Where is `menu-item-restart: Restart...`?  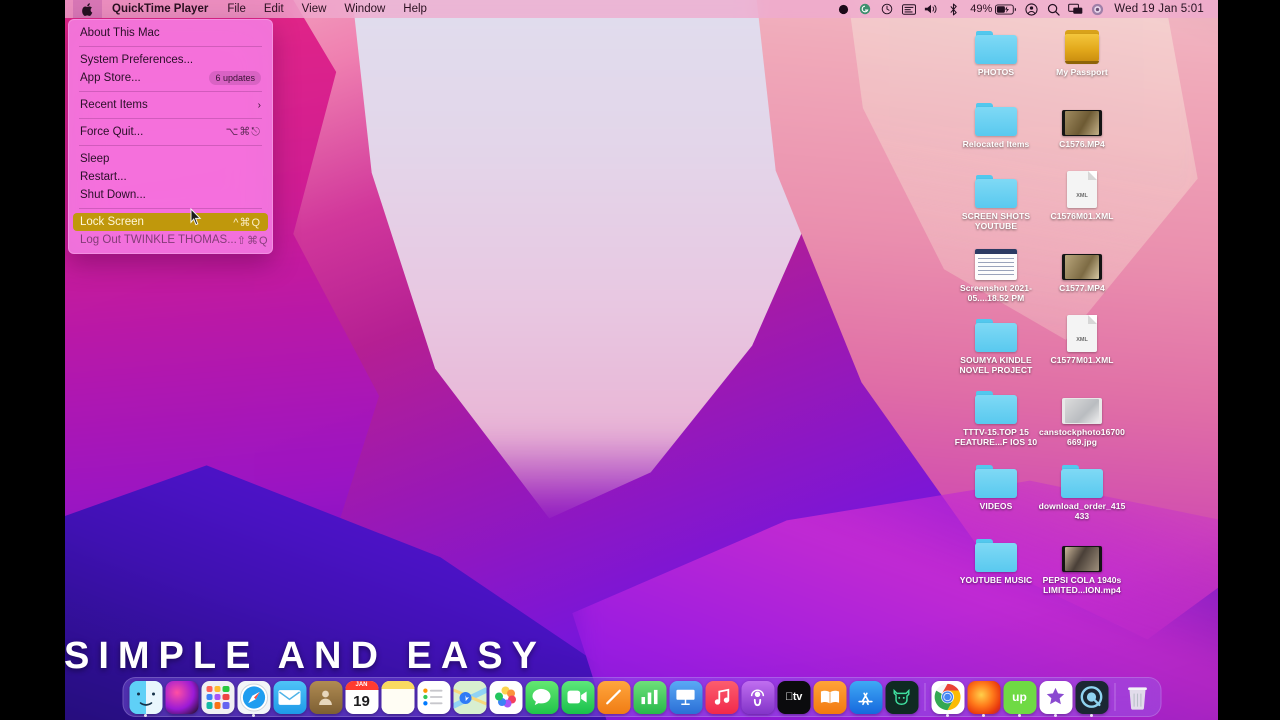
menu-item-restart: Restart... is located at coordinates (170, 177).